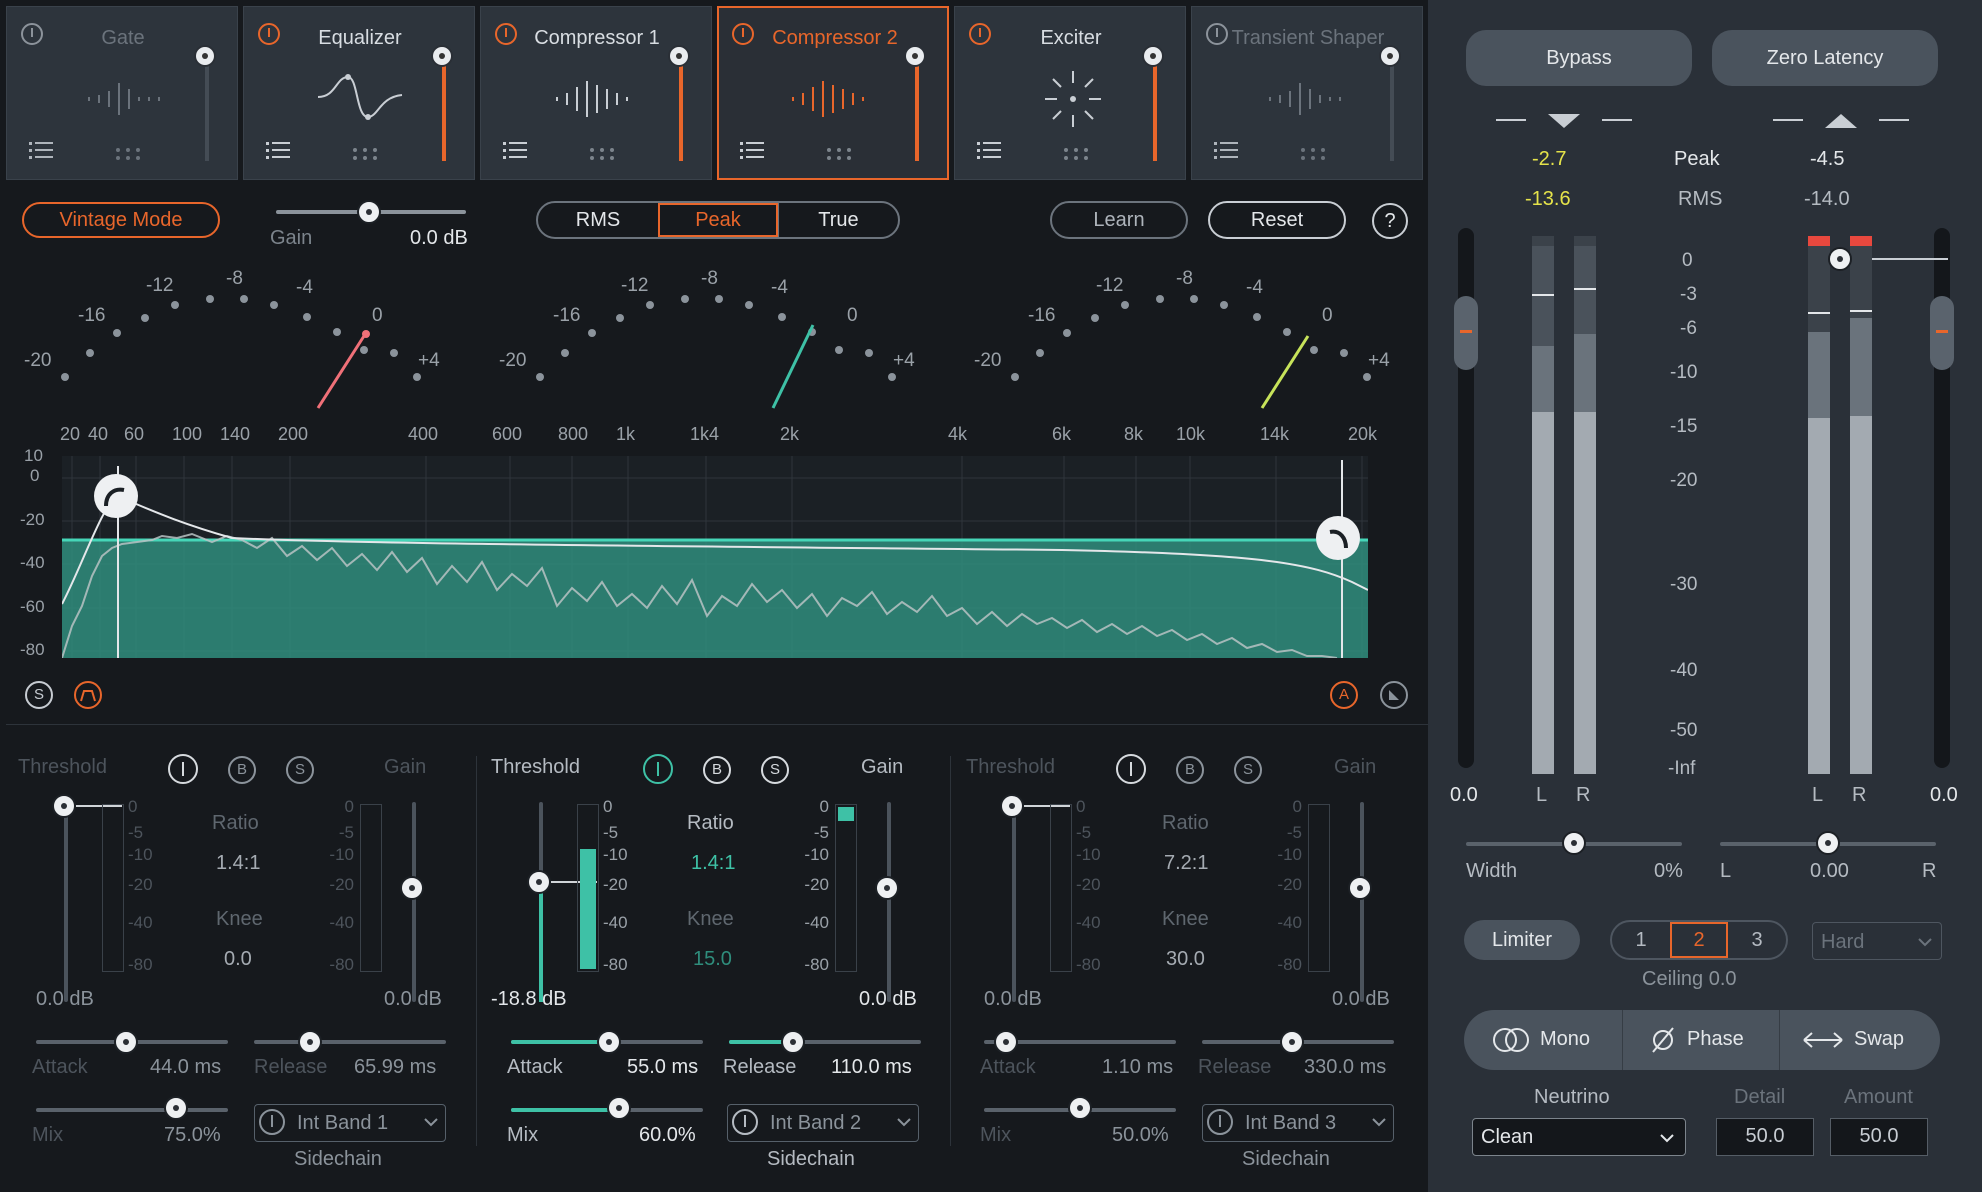 The height and width of the screenshot is (1192, 1982). I want to click on high-crossover-handle, so click(1338, 538).